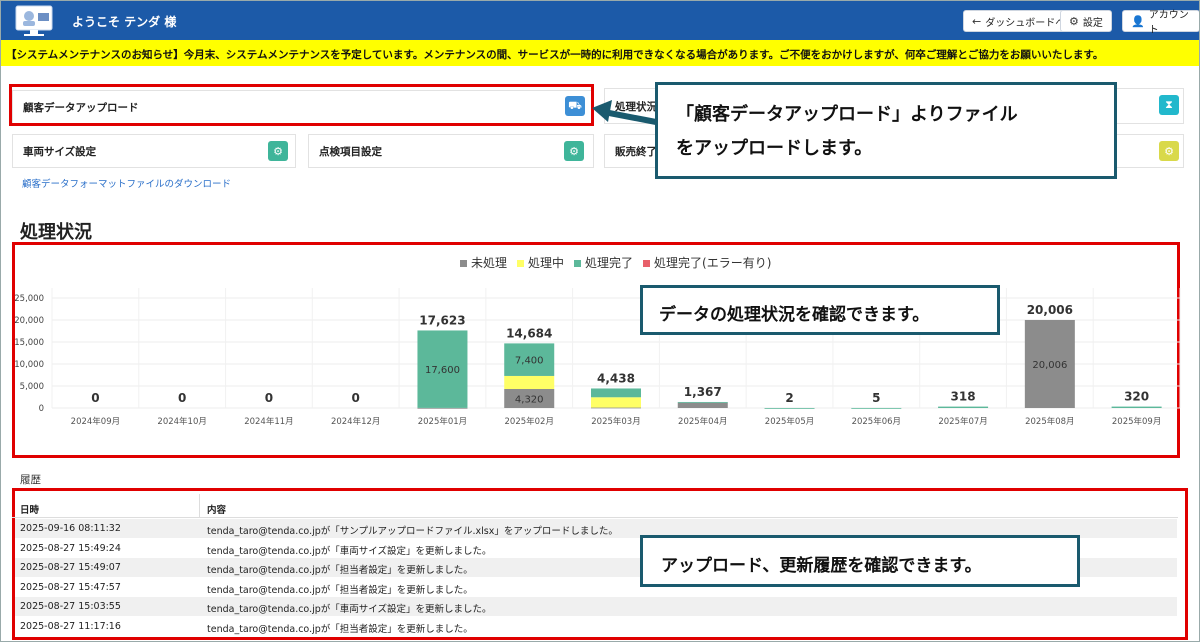 This screenshot has height=642, width=1200. What do you see at coordinates (886, 130) in the screenshot?
I see `upload-callout: 「顧客データアップロード」よりファイル をアップロードします。` at bounding box center [886, 130].